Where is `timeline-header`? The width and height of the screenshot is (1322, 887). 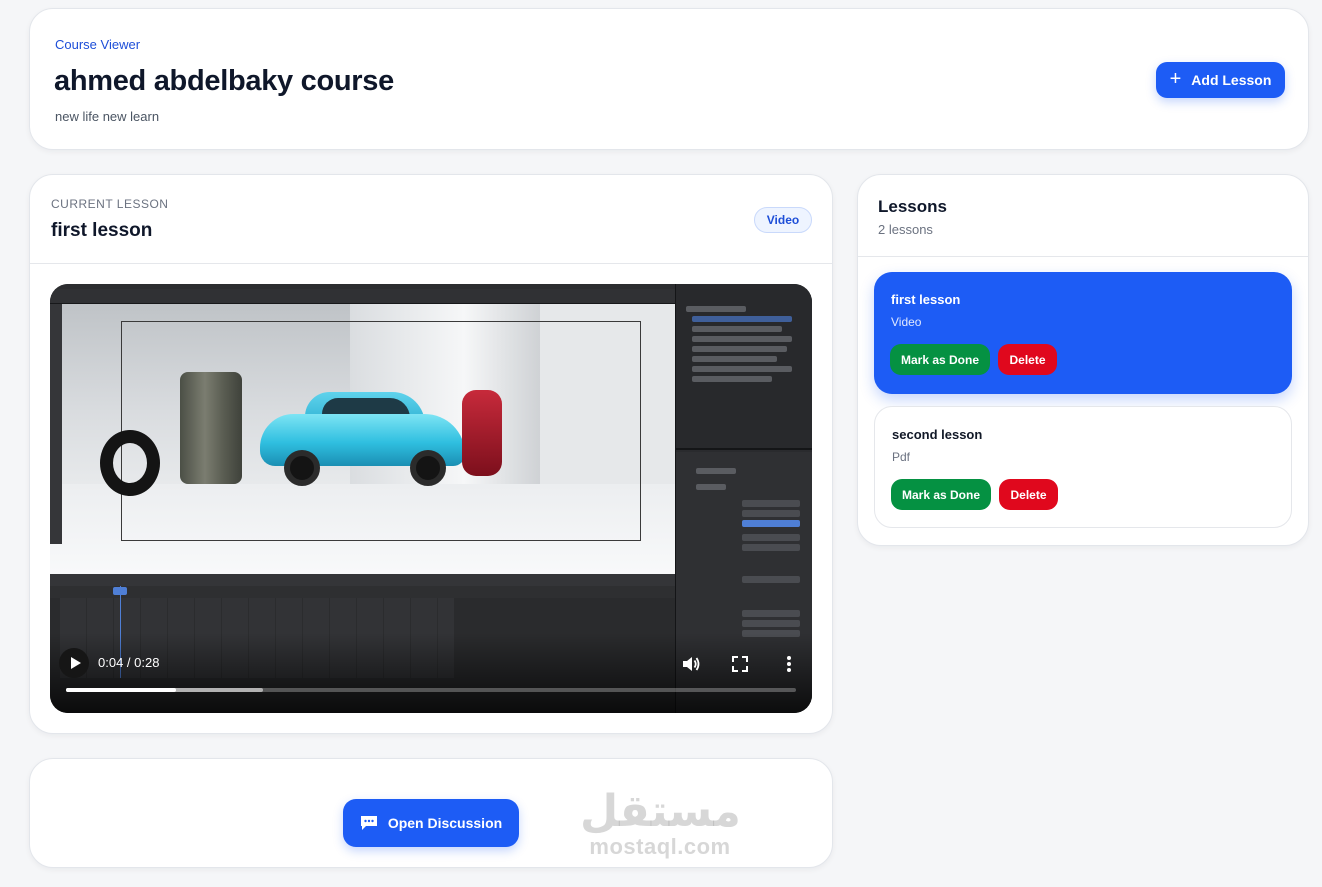
timeline-header is located at coordinates (362, 580).